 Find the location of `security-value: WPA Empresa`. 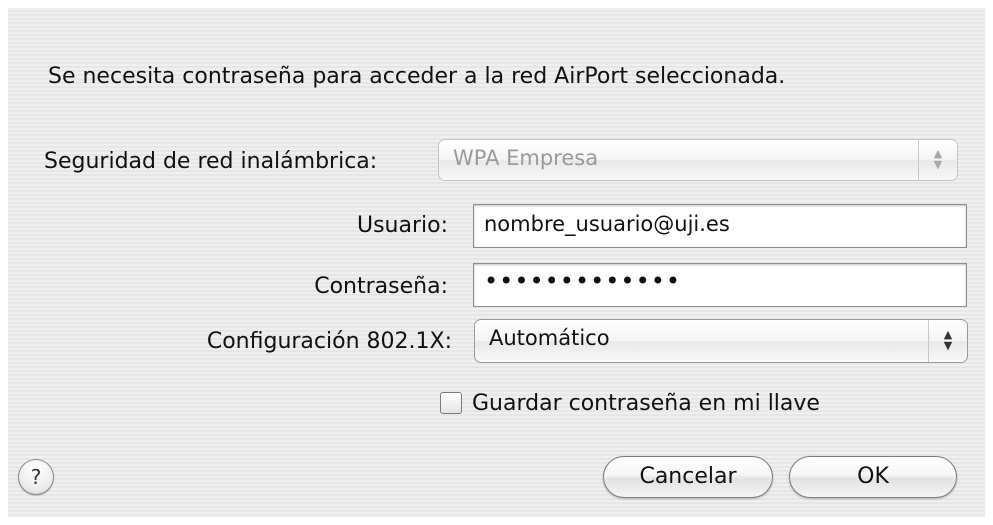

security-value: WPA Empresa is located at coordinates (526, 158).